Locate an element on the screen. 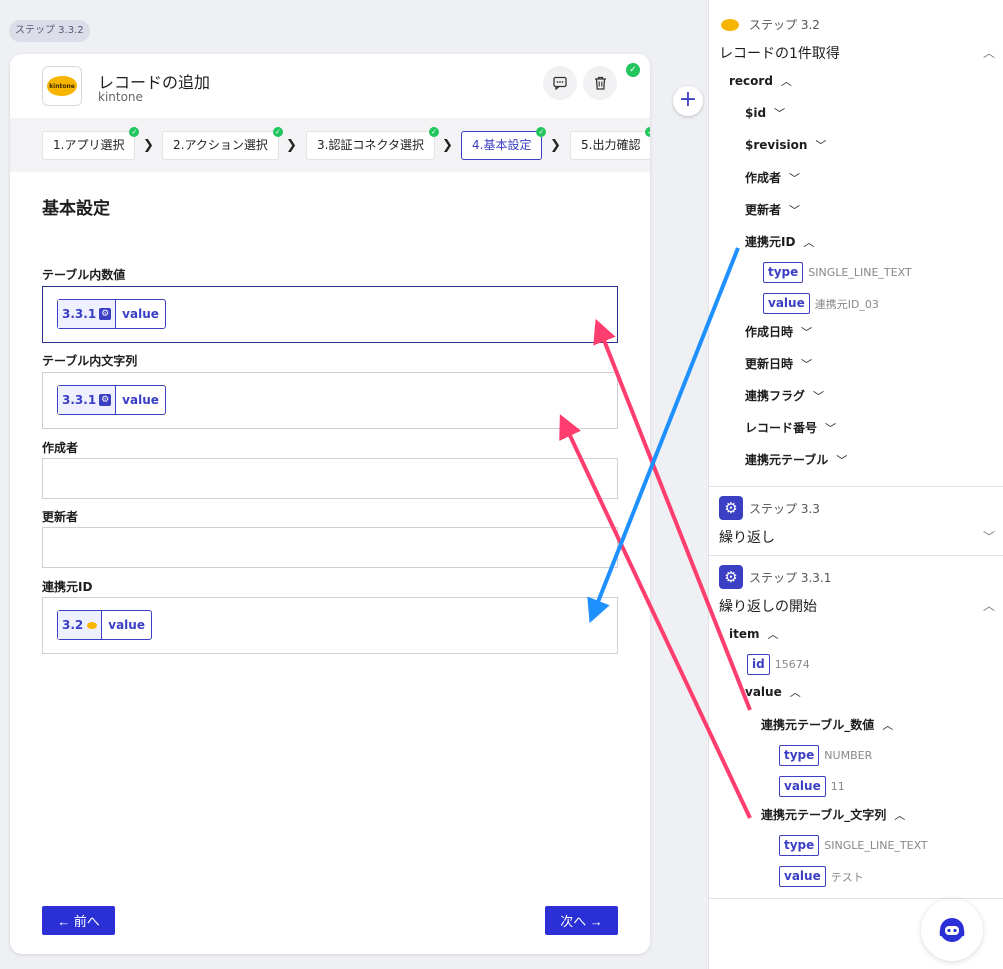 The height and width of the screenshot is (969, 1003). kintone-logo is located at coordinates (92, 625).